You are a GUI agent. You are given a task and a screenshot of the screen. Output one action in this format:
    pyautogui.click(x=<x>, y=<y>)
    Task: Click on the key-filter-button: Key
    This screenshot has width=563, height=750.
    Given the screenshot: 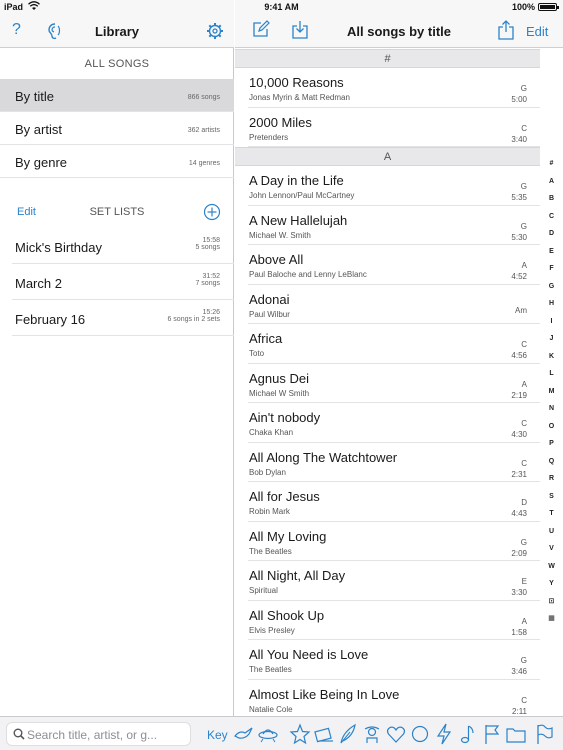 What is the action you would take?
    pyautogui.click(x=217, y=735)
    